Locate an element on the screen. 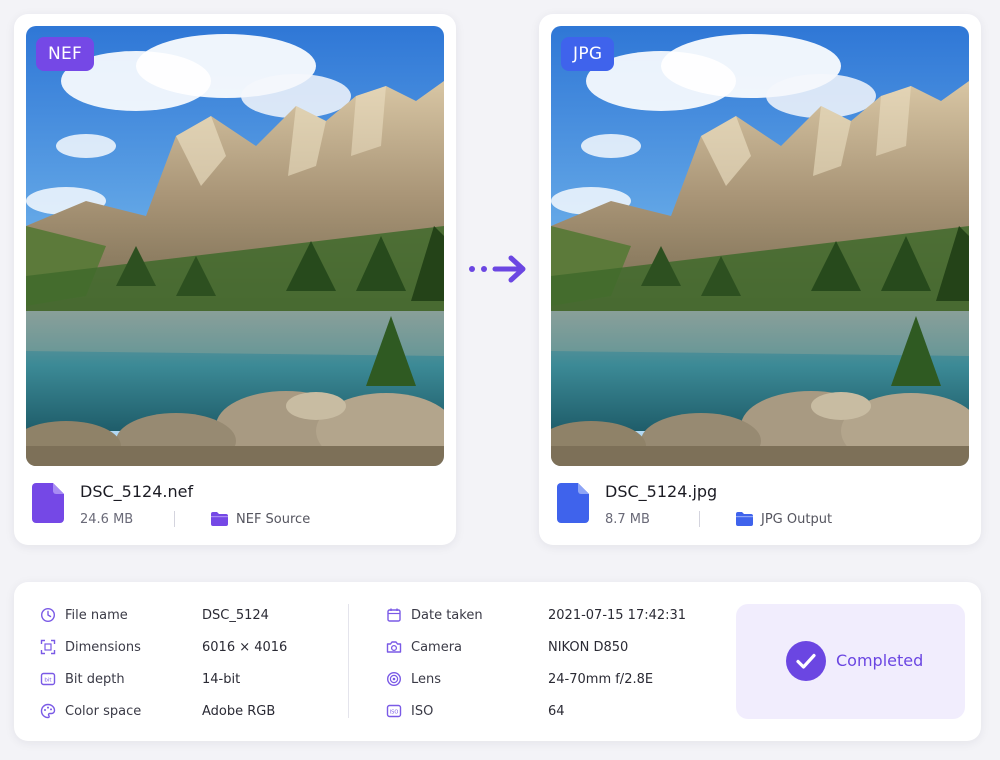 Image resolution: width=1000 pixels, height=760 pixels. svg-text: bit is located at coordinates (48, 681).